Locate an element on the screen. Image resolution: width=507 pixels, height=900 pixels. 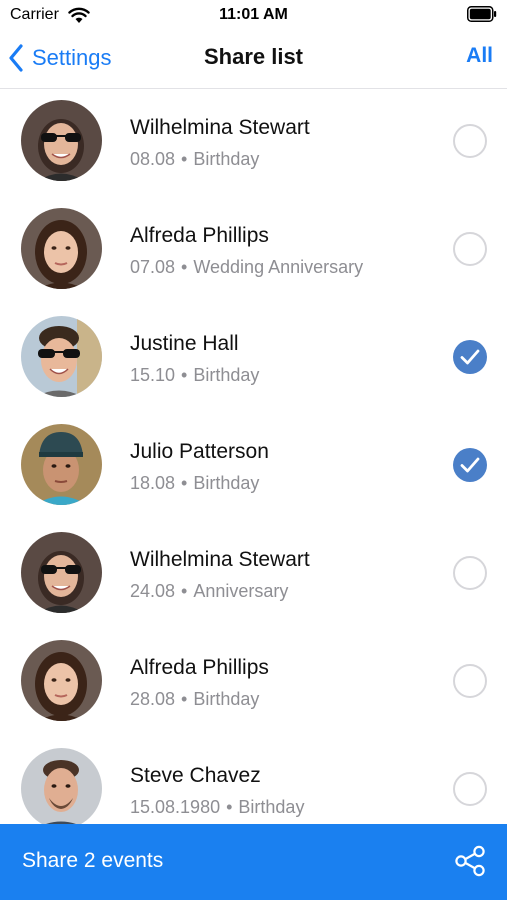
event-date: 24.08 is located at coordinates (153, 591).